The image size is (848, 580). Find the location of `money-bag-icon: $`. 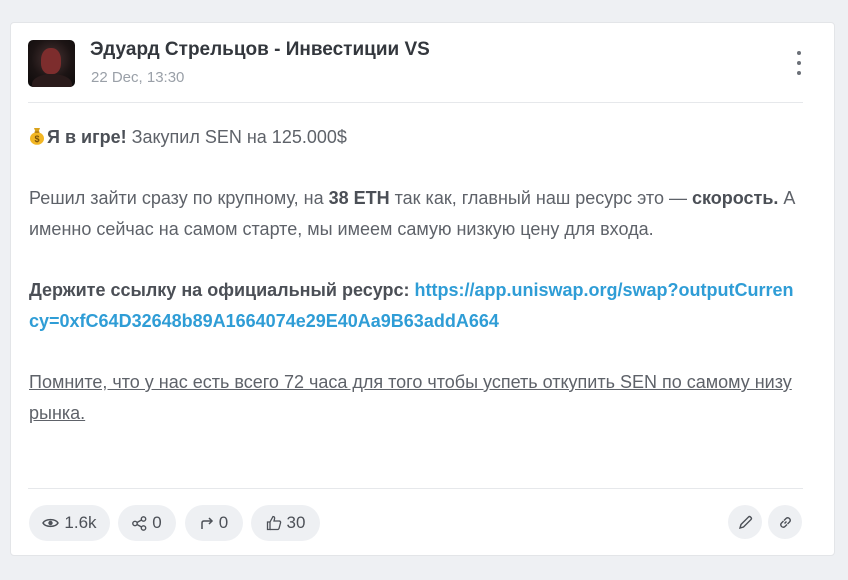

money-bag-icon: $ is located at coordinates (37, 136).